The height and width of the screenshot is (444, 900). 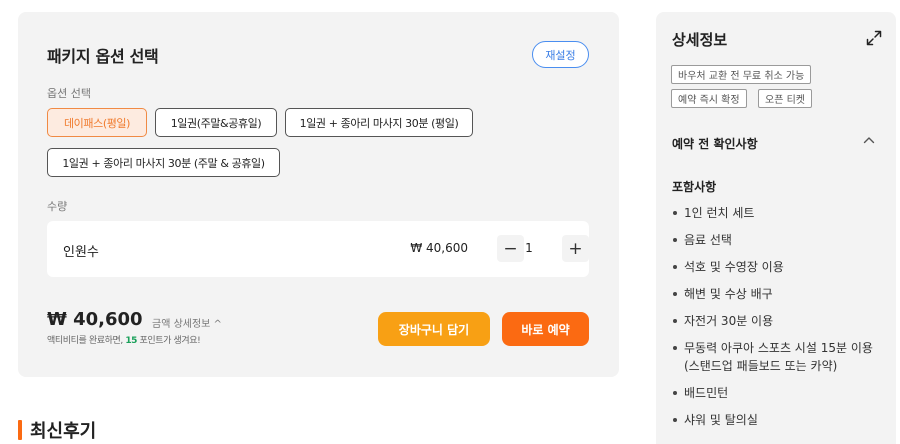 What do you see at coordinates (777, 267) in the screenshot?
I see `included-item: 석호 및 수영장 이용` at bounding box center [777, 267].